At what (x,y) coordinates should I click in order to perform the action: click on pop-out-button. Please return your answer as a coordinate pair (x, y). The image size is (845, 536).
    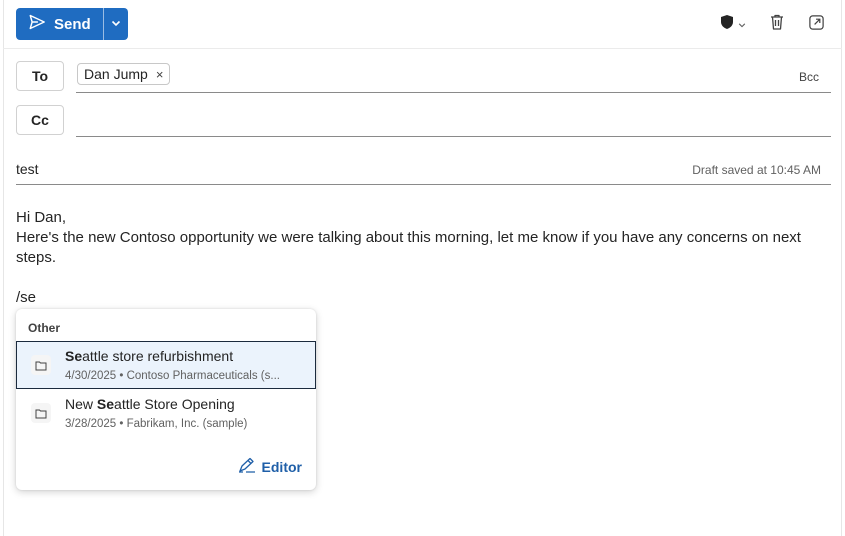
    Looking at the image, I should click on (816, 25).